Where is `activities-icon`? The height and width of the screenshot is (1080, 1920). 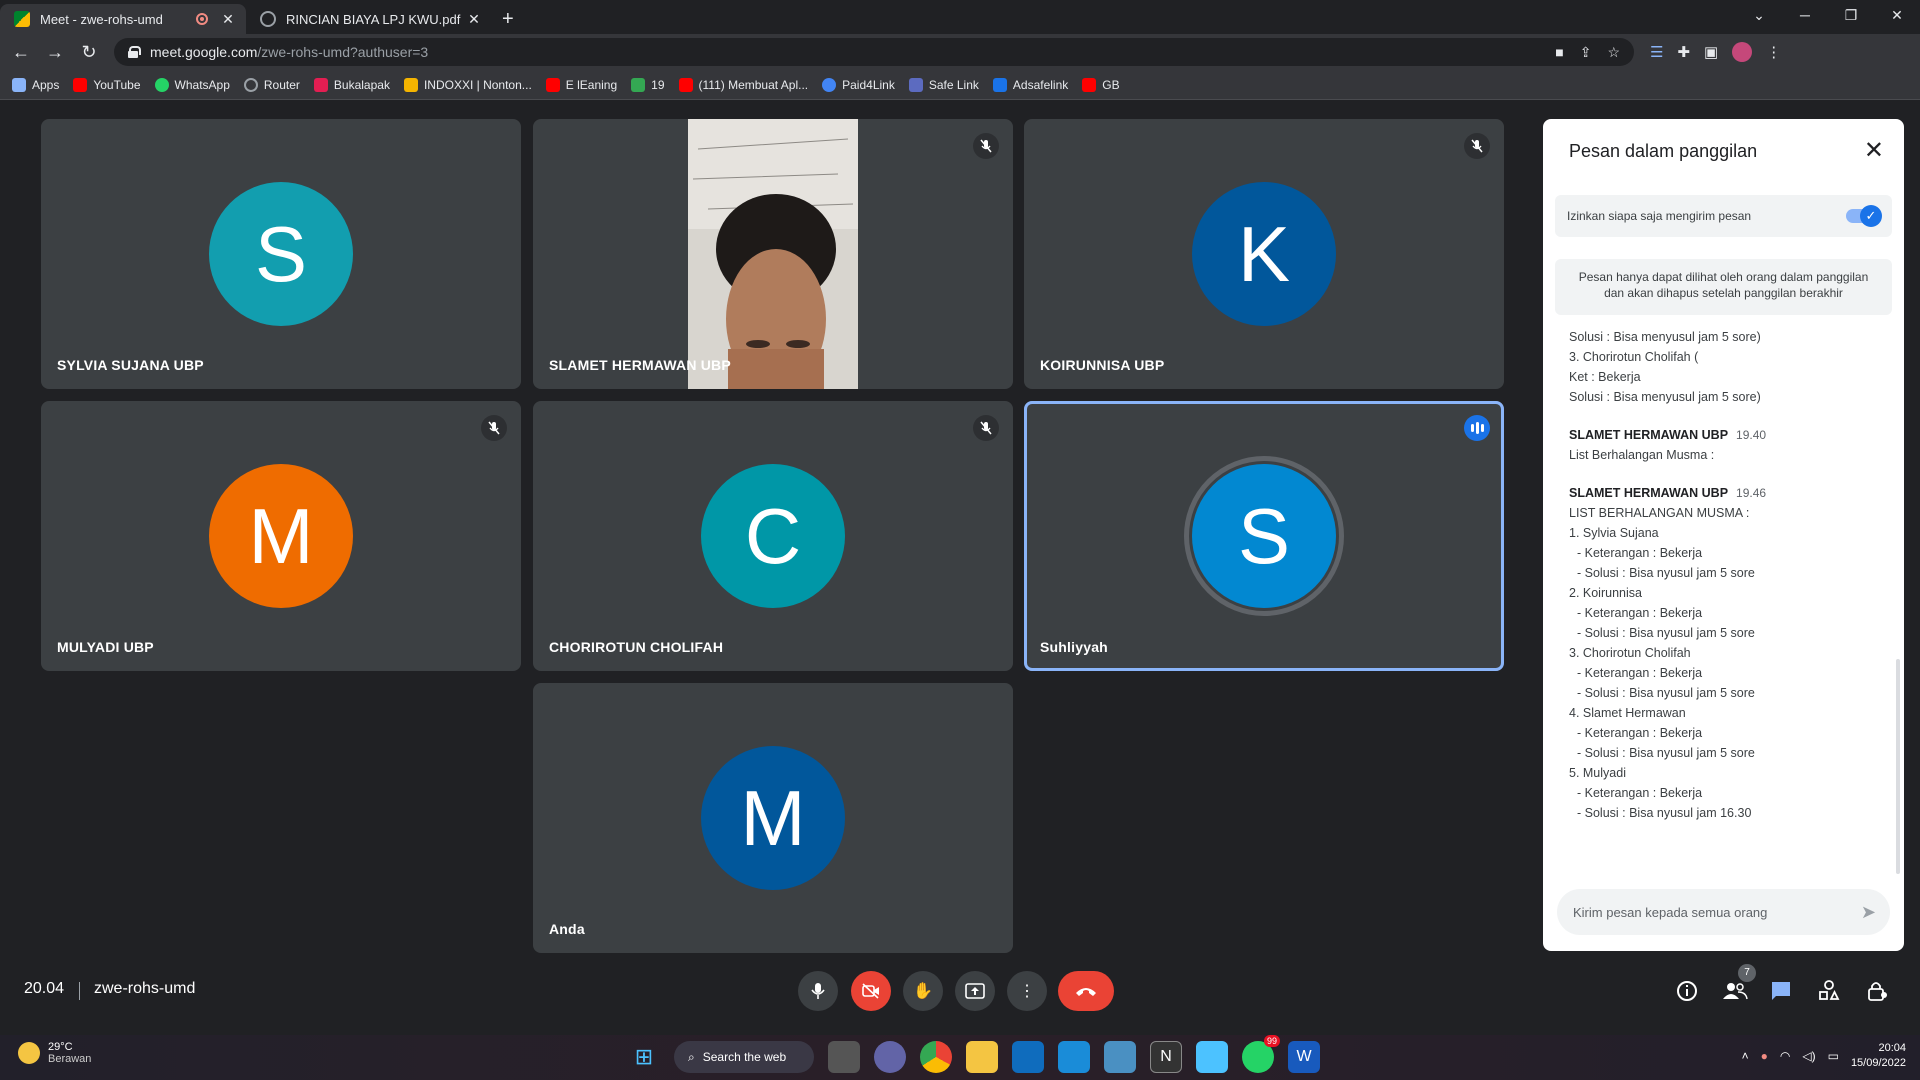
activities-icon is located at coordinates (1829, 990).